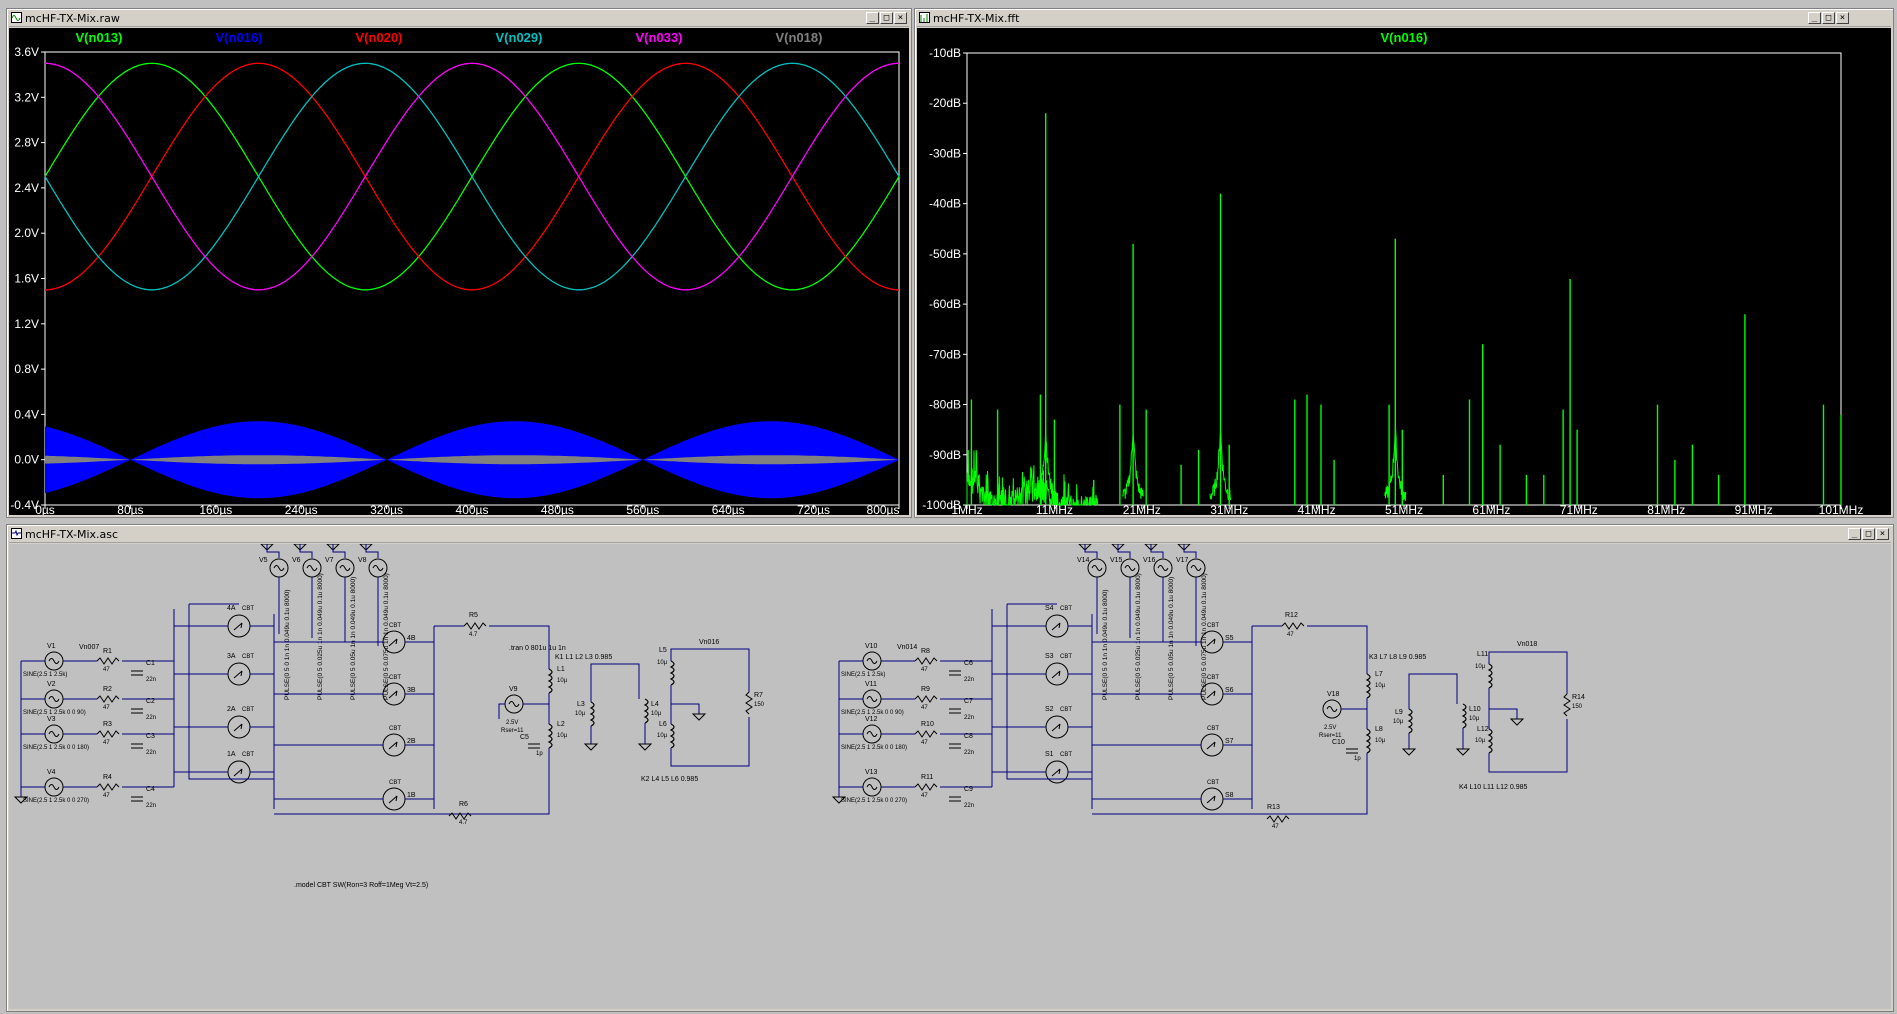 The image size is (1897, 1014). What do you see at coordinates (51, 719) in the screenshot?
I see `source-name: V3` at bounding box center [51, 719].